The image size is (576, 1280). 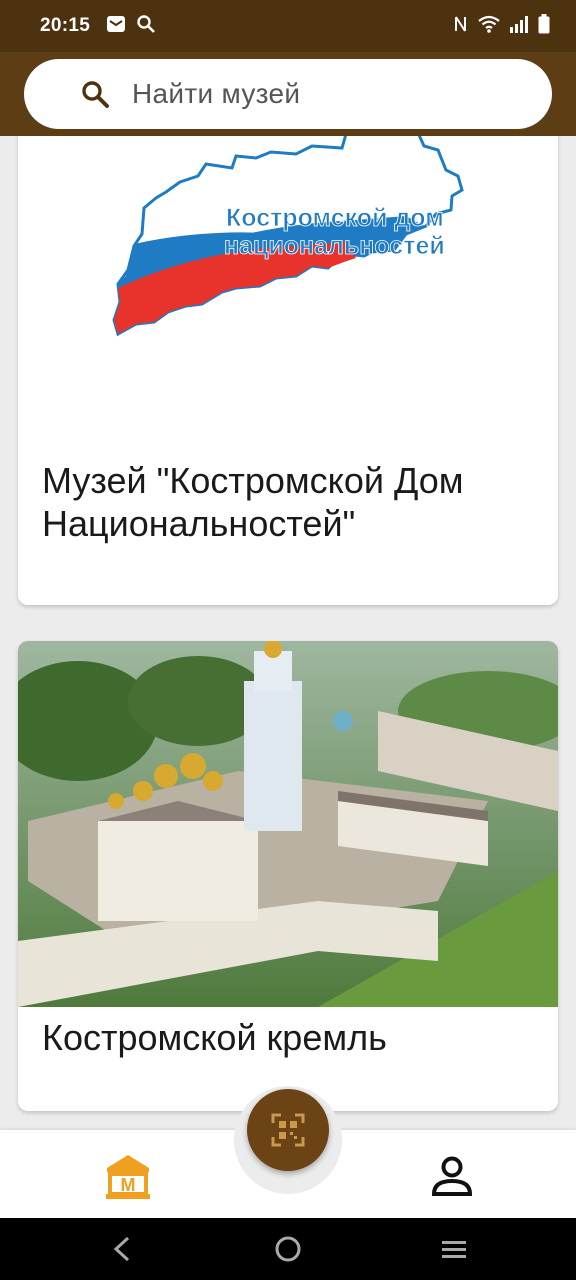 I want to click on search-input: Найти музей, so click(x=288, y=94).